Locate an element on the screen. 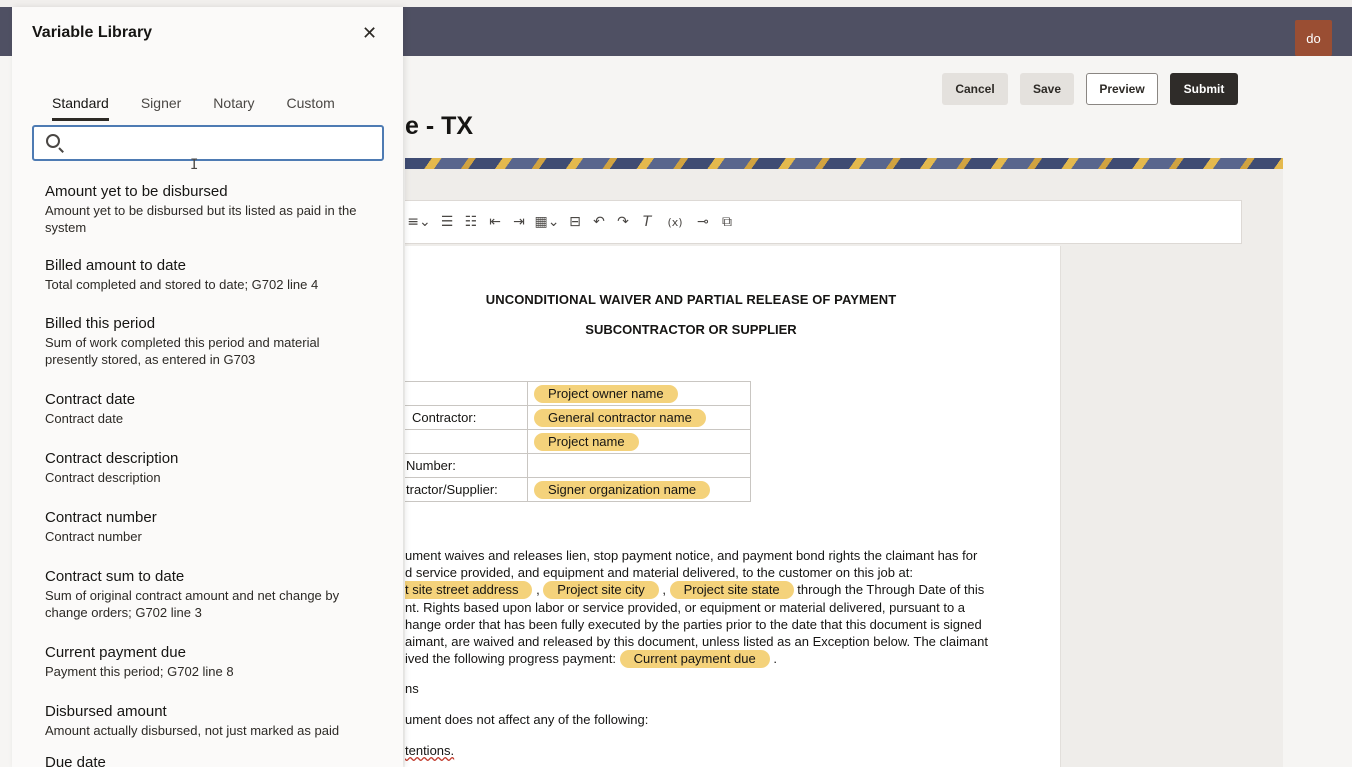 Image resolution: width=1352 pixels, height=767 pixels. table-value-cell: Project name is located at coordinates (639, 441).